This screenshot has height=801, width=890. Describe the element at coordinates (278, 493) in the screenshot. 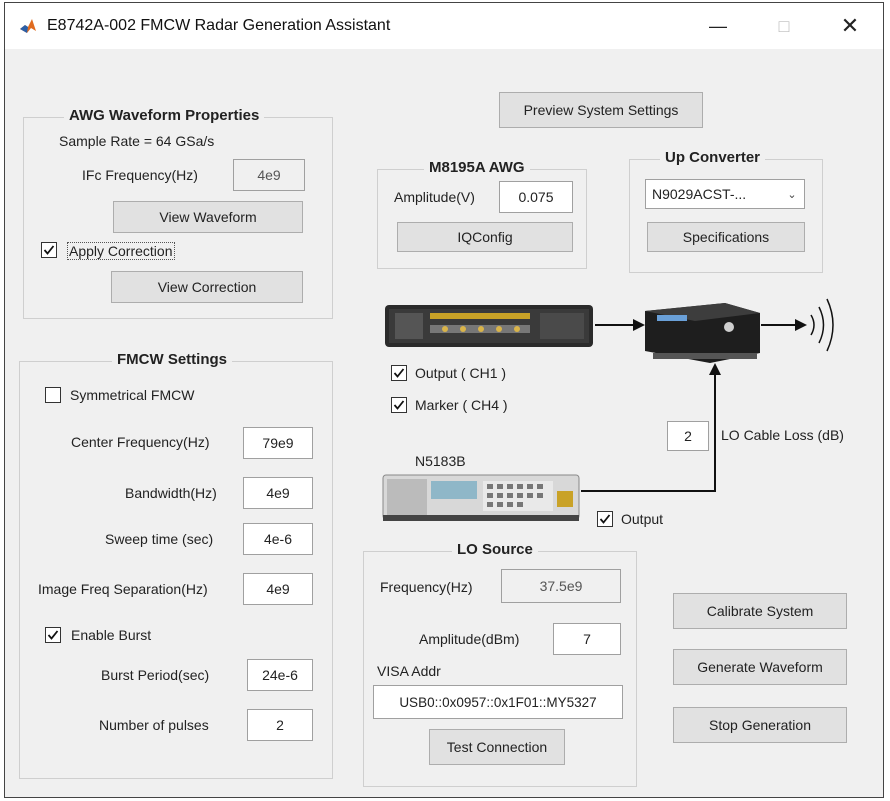

I see `bandwidth-field: 4e9` at that location.